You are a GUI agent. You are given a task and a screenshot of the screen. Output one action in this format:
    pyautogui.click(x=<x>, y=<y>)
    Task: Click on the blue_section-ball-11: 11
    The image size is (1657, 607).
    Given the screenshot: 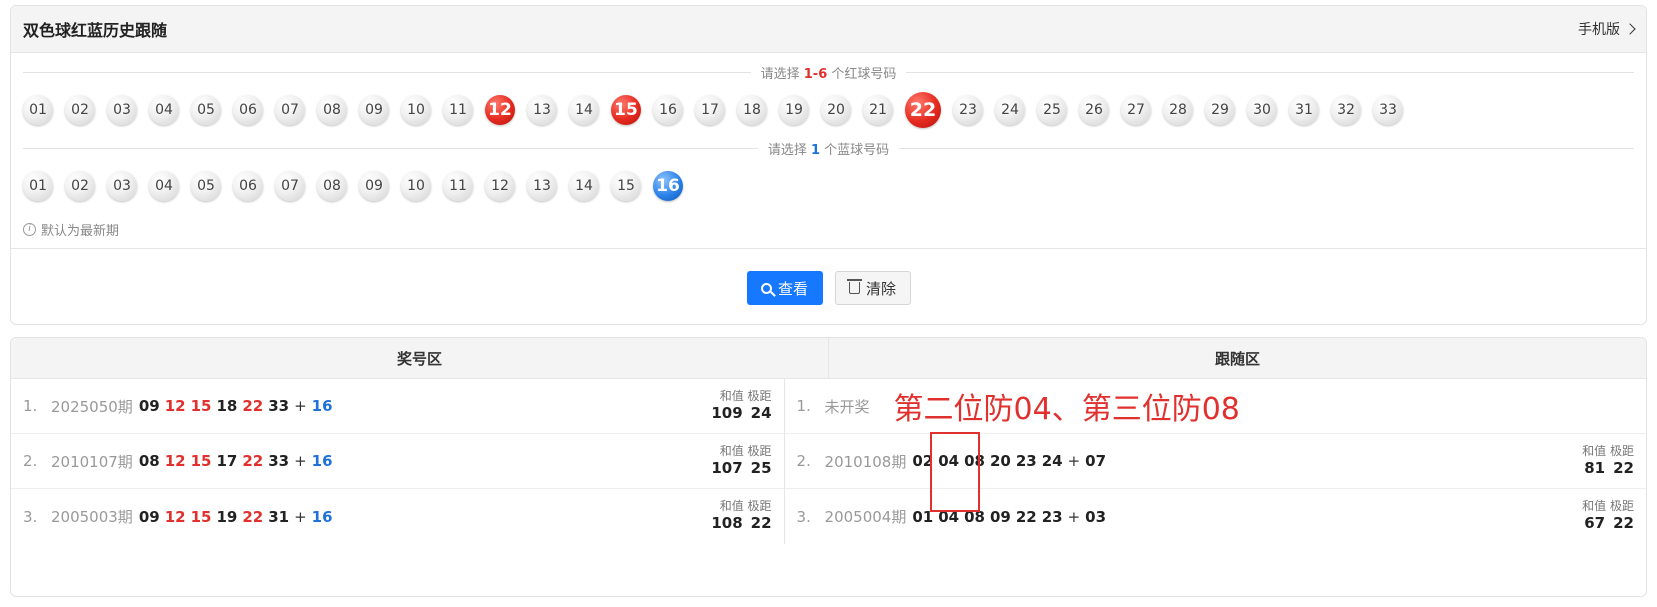 What is the action you would take?
    pyautogui.click(x=458, y=186)
    